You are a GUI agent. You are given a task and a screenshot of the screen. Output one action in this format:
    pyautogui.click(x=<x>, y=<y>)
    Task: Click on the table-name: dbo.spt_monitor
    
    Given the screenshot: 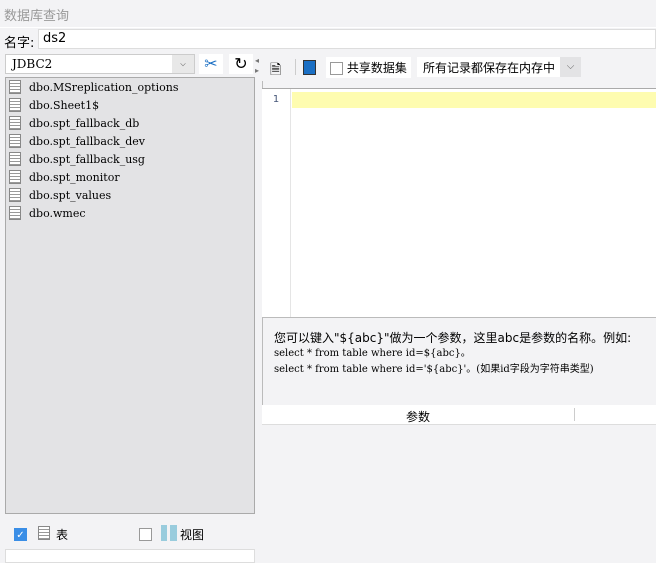 What is the action you would take?
    pyautogui.click(x=74, y=177)
    